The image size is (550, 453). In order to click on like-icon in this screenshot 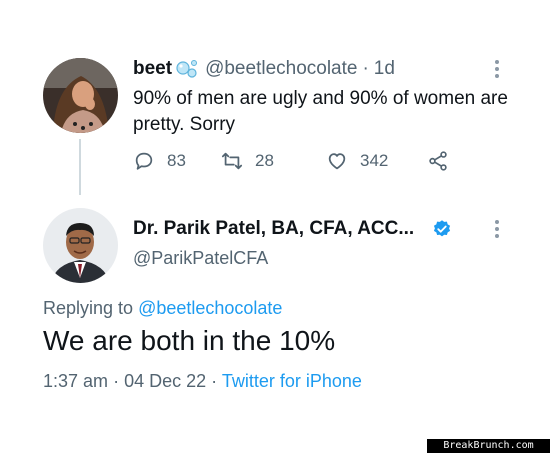, I will do `click(337, 161)`.